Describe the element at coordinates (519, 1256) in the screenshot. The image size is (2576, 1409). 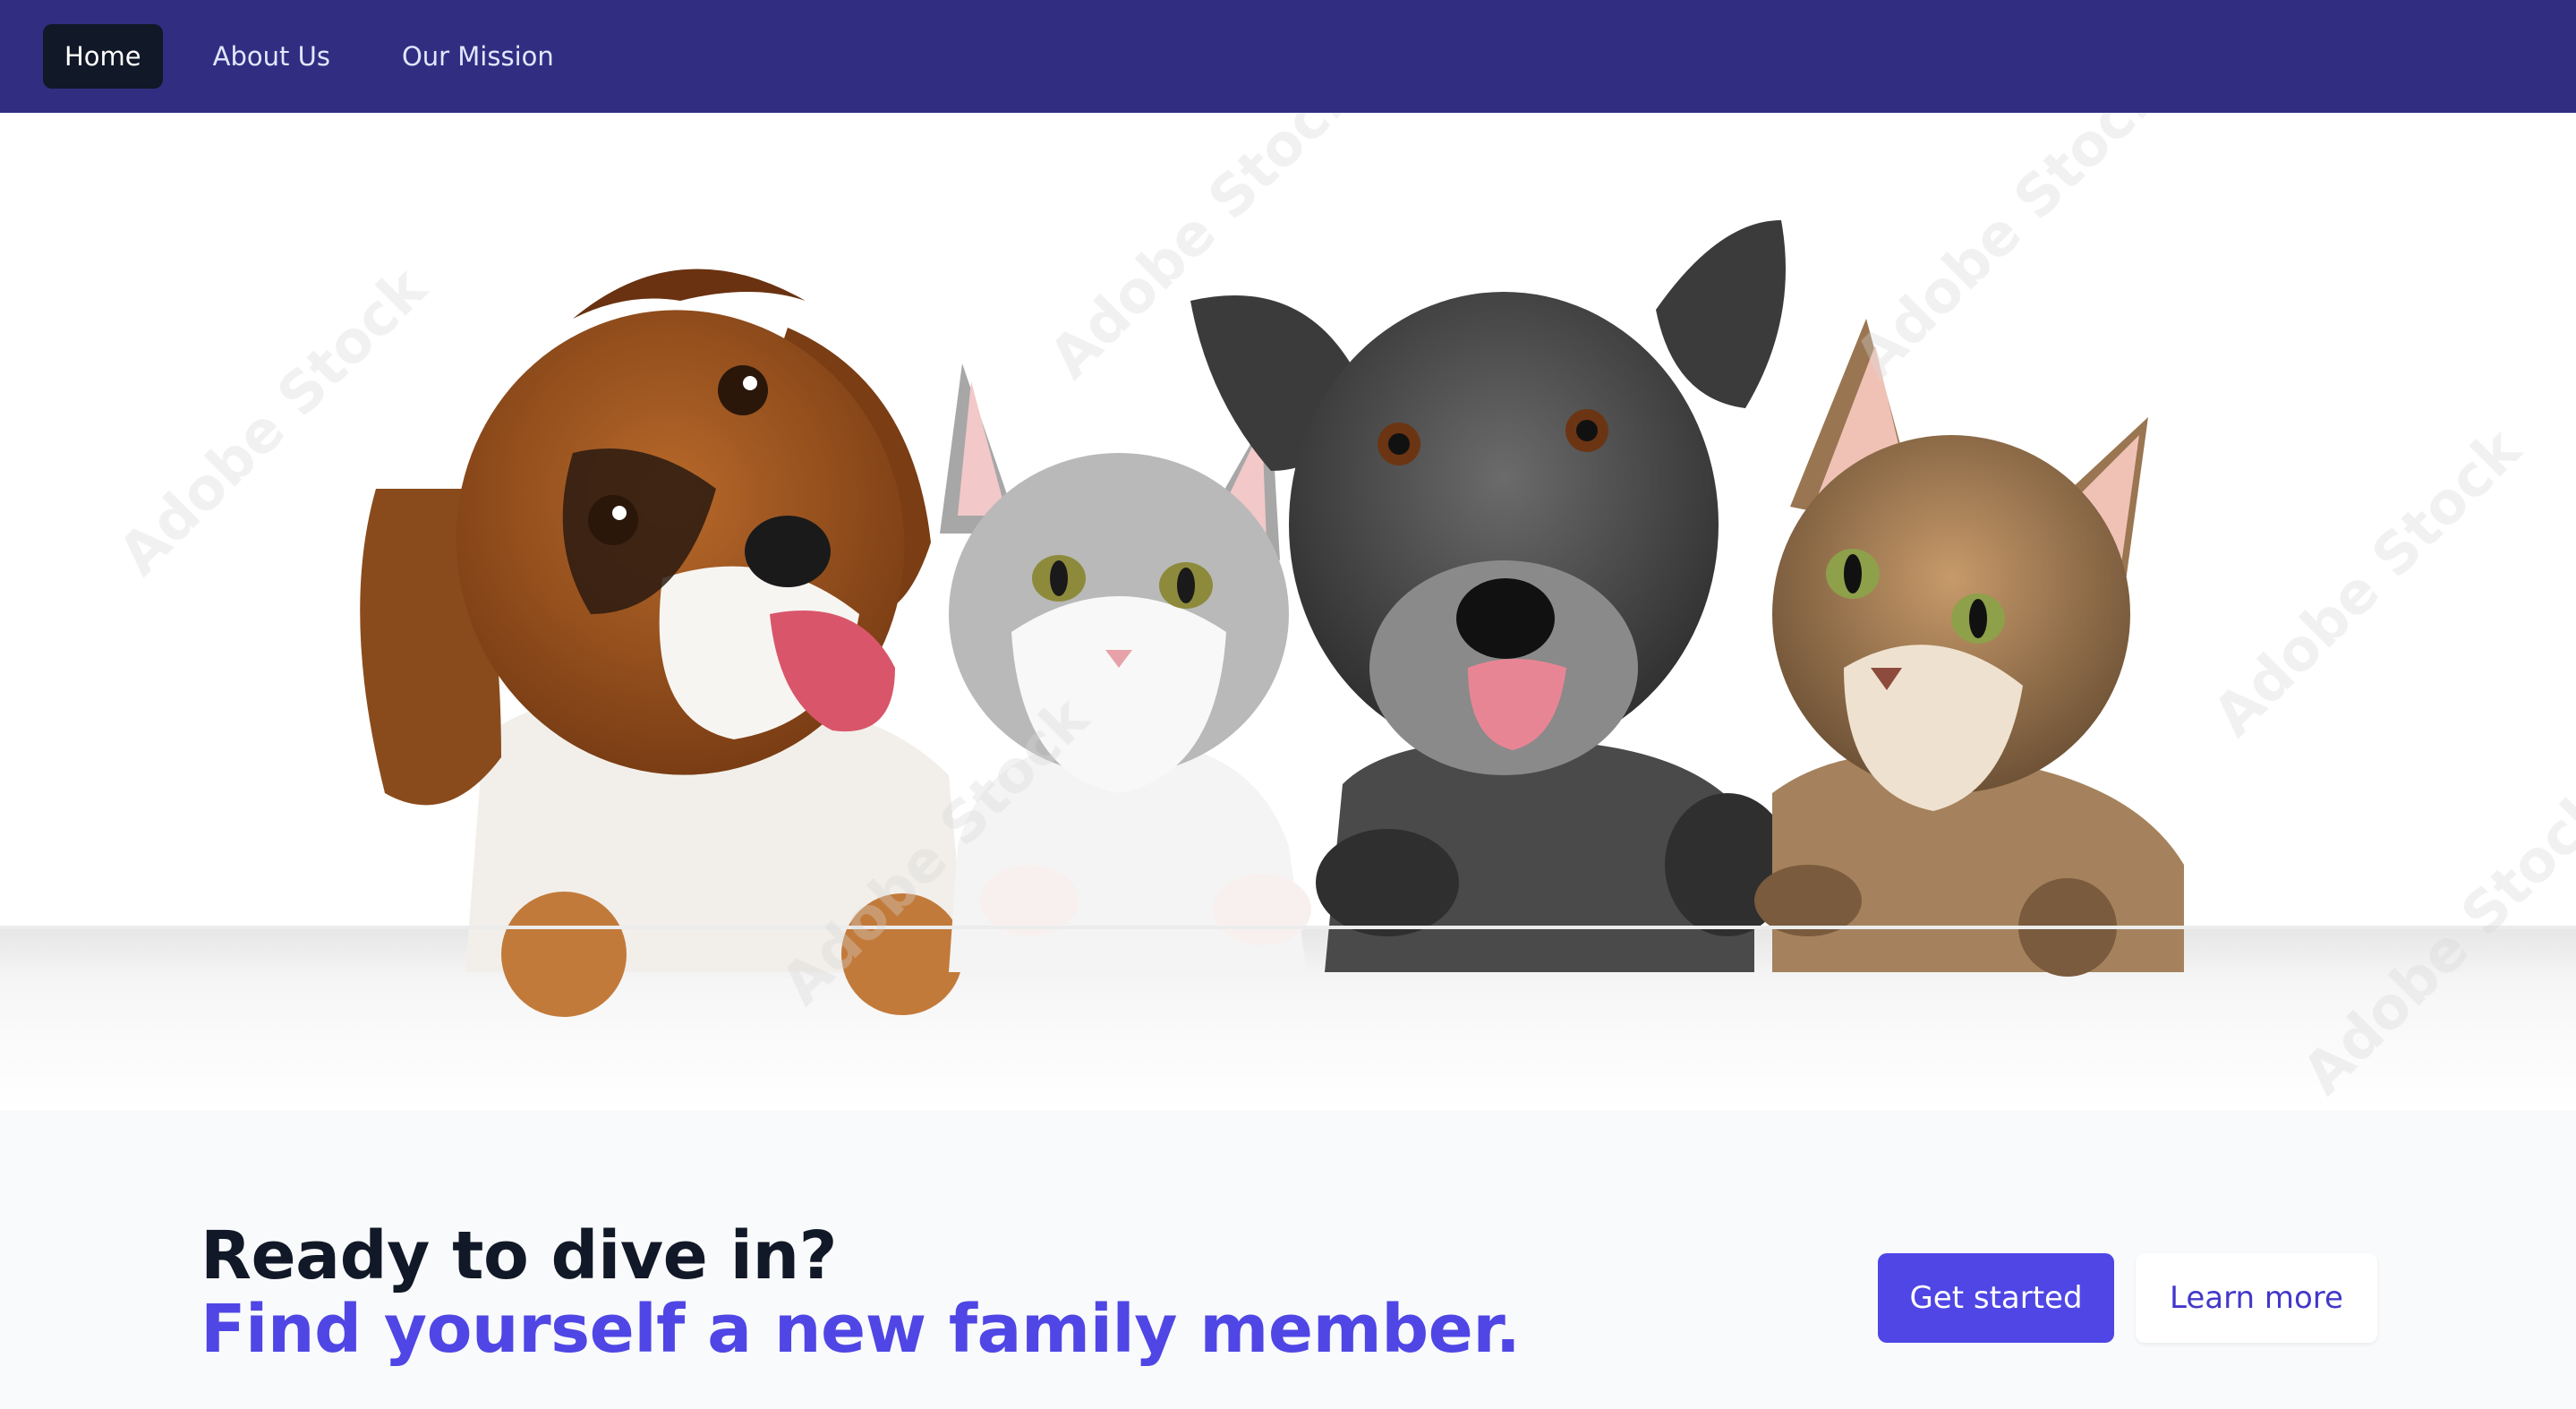
I see `cta-heading-line1: Ready to dive in?` at that location.